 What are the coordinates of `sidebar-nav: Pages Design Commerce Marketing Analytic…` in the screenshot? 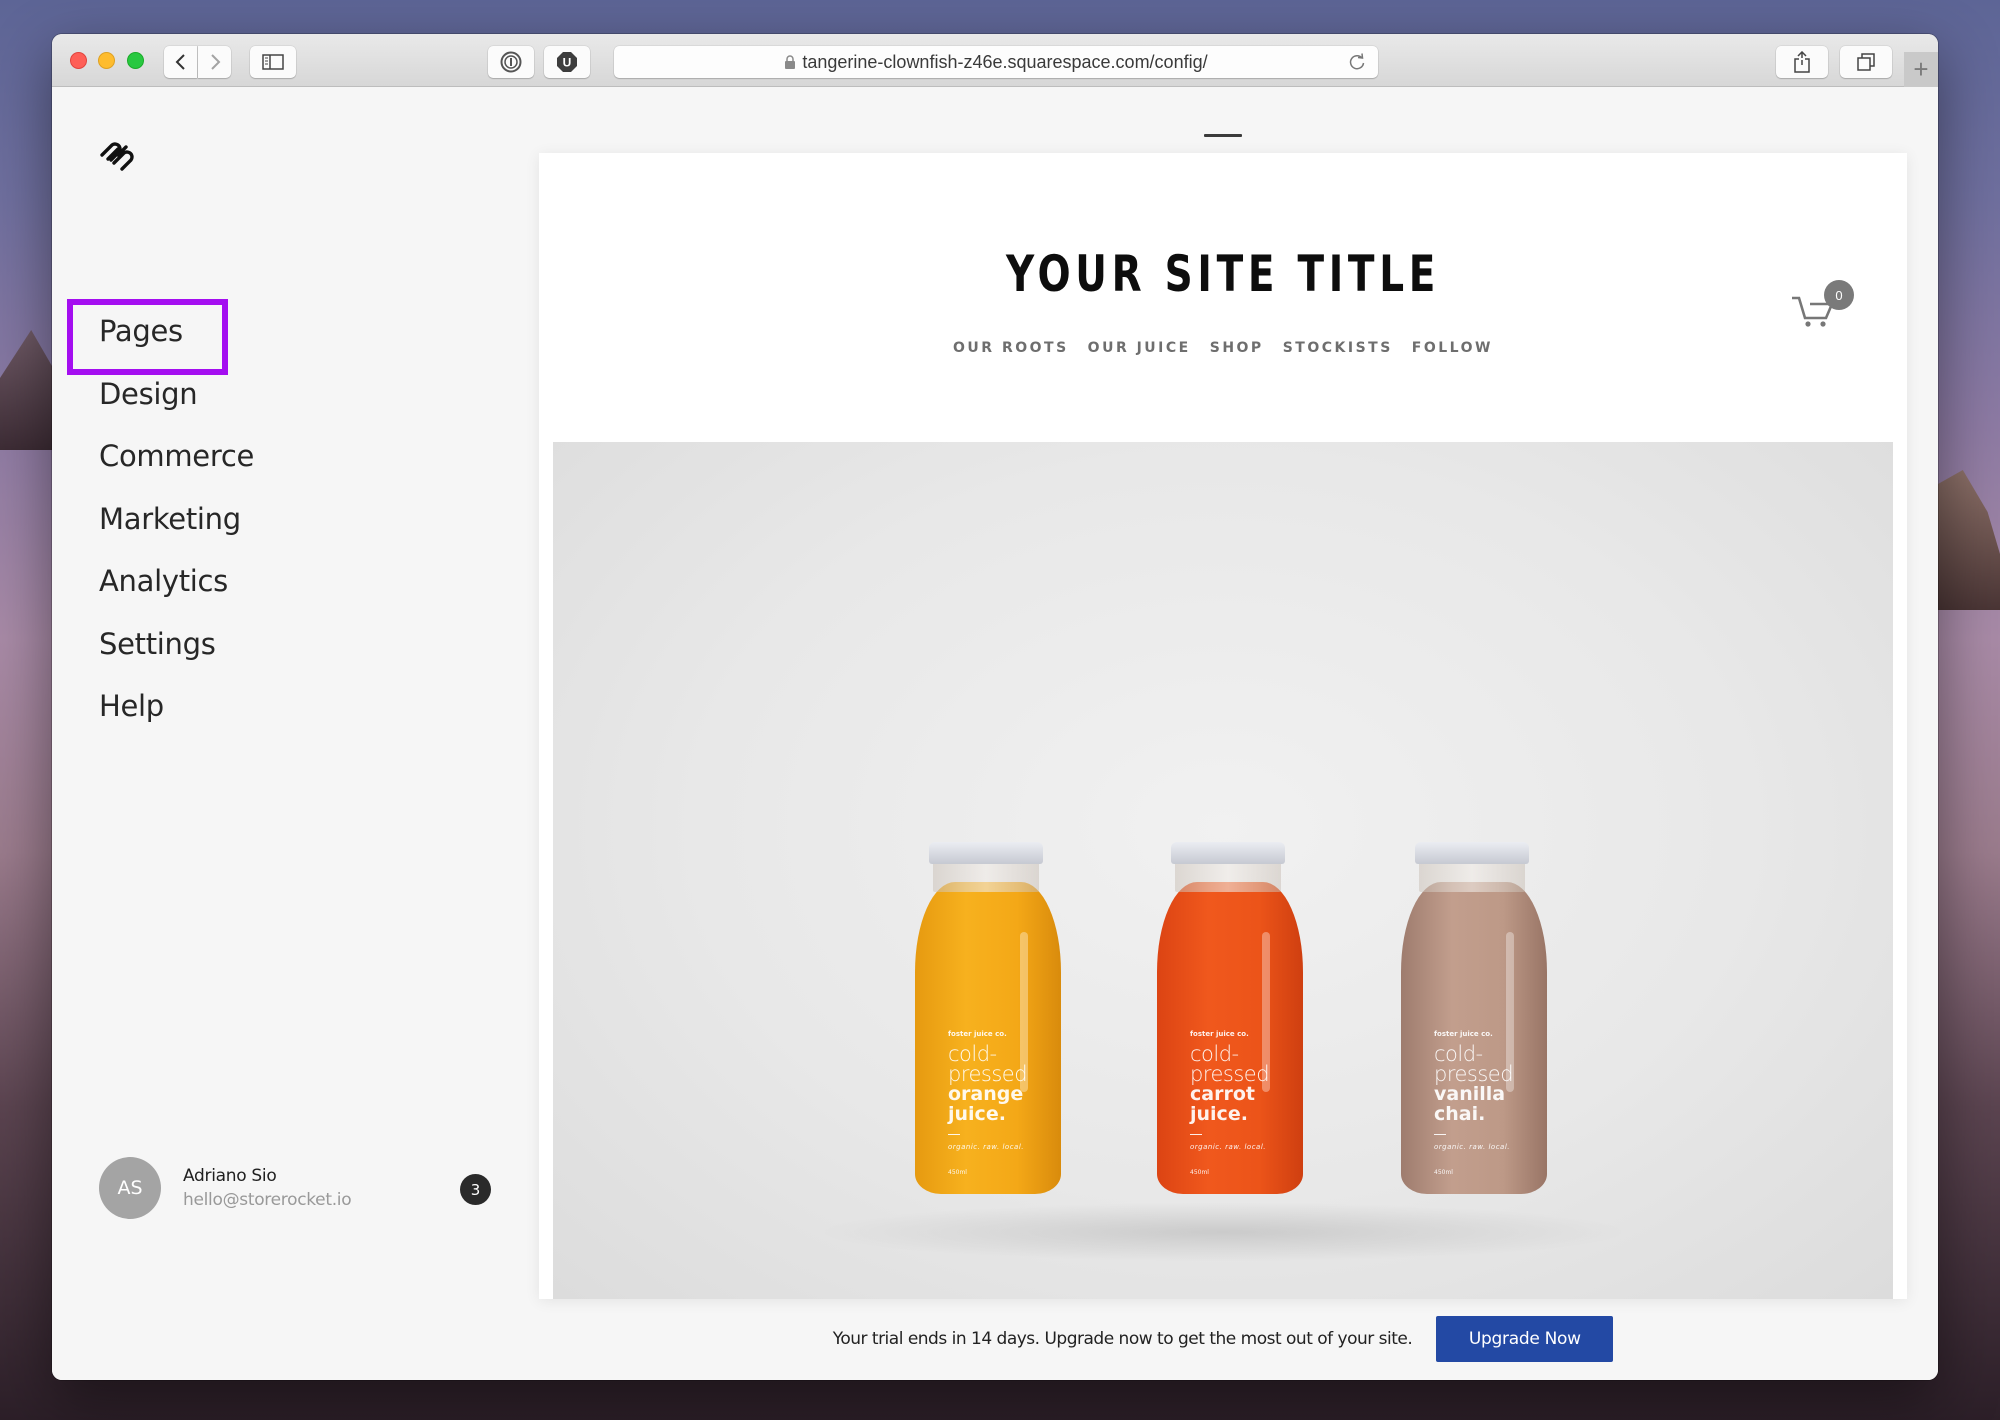 It's located at (176, 531).